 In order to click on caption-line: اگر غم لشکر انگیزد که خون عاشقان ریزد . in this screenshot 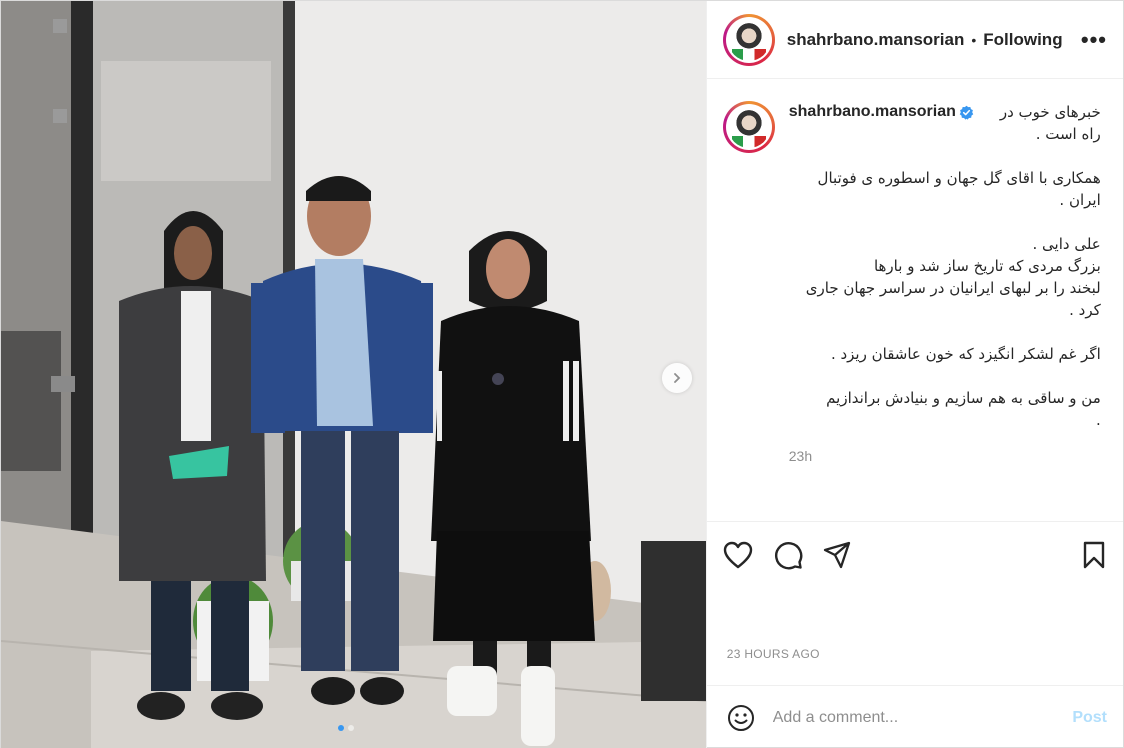, I will do `click(965, 354)`.